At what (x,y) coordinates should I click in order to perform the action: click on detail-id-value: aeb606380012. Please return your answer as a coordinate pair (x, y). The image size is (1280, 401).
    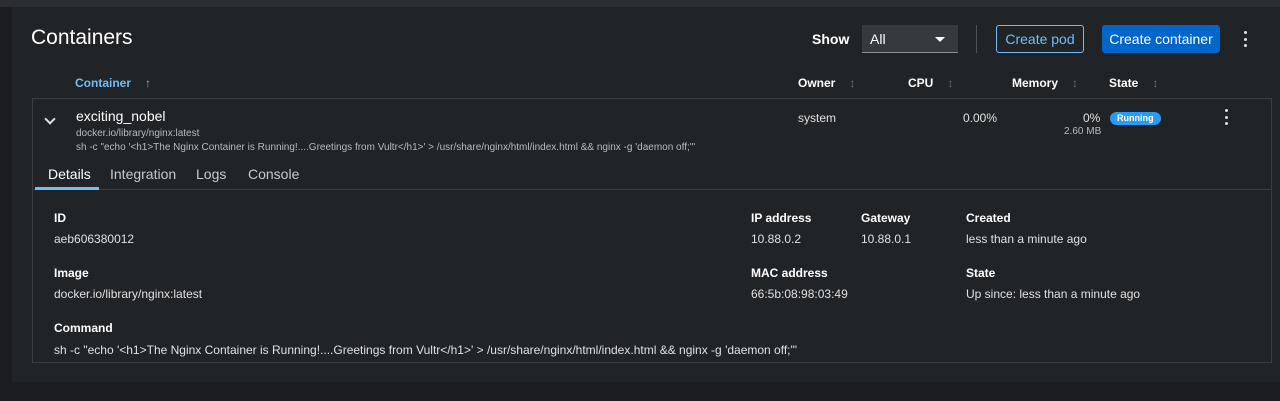
    Looking at the image, I should click on (94, 239).